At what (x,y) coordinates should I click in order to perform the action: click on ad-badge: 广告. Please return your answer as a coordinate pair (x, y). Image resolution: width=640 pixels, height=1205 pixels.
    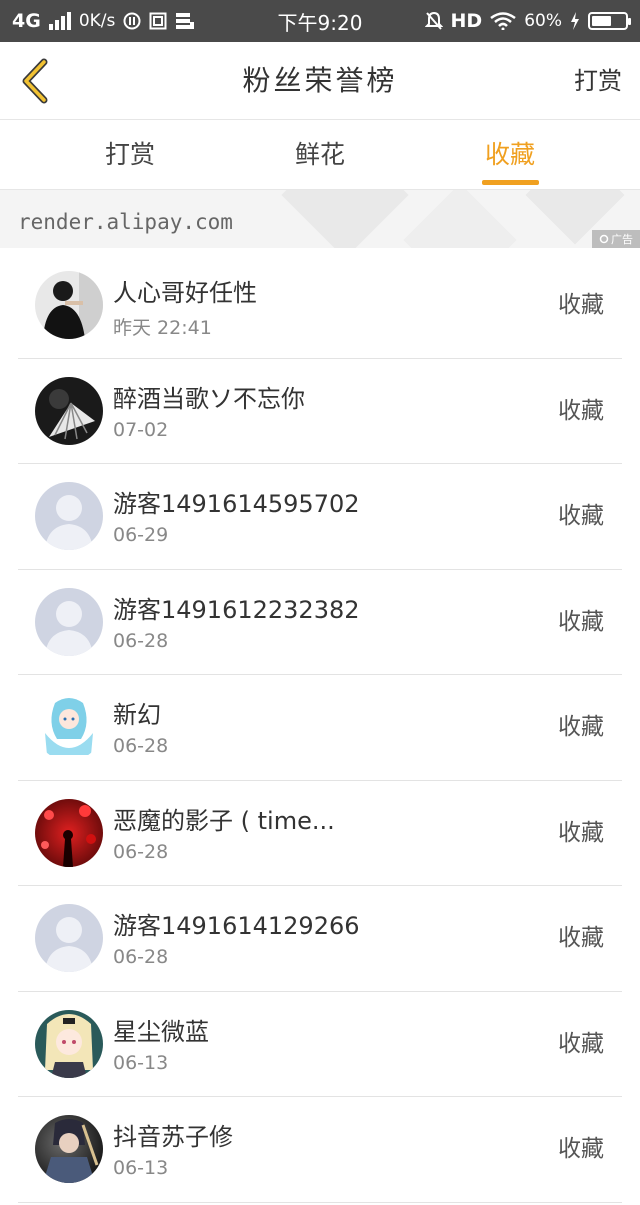
    Looking at the image, I should click on (616, 239).